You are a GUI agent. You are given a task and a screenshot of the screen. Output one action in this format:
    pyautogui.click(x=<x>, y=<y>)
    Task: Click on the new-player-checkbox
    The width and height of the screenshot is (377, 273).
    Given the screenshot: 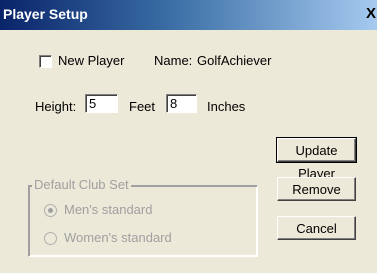 What is the action you would take?
    pyautogui.click(x=45, y=61)
    